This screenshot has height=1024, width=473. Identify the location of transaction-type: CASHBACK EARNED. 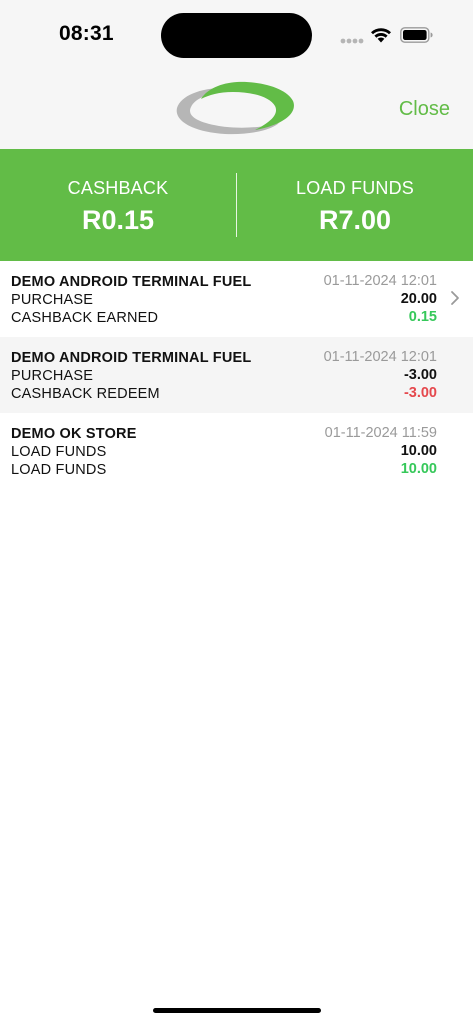
(85, 318).